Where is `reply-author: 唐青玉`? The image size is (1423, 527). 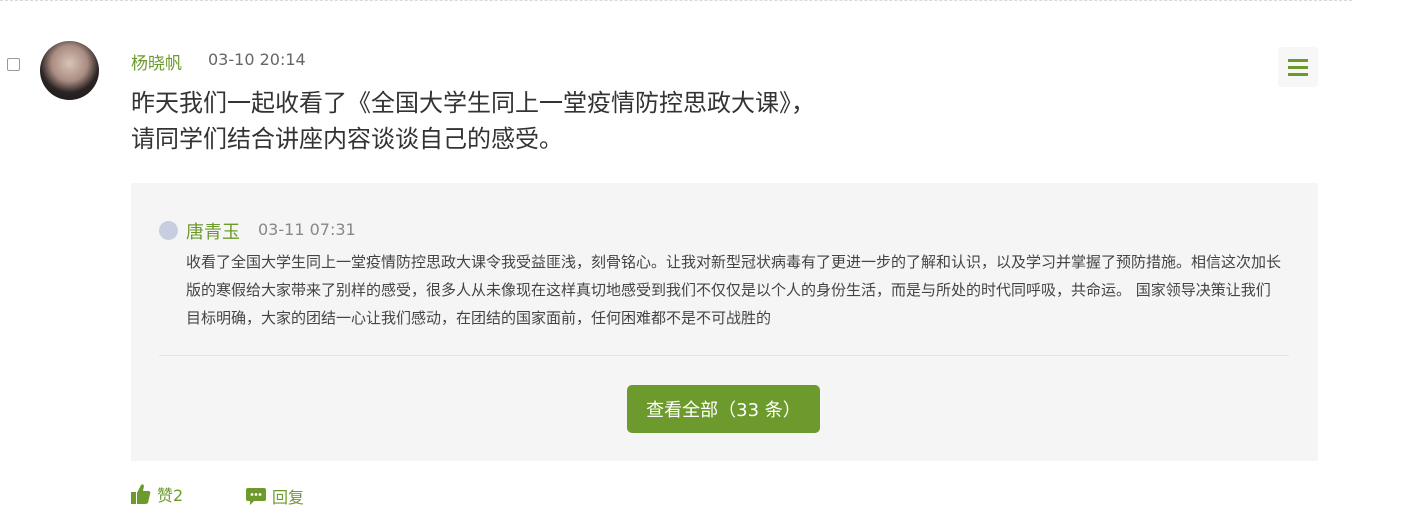
reply-author: 唐青玉 is located at coordinates (213, 231).